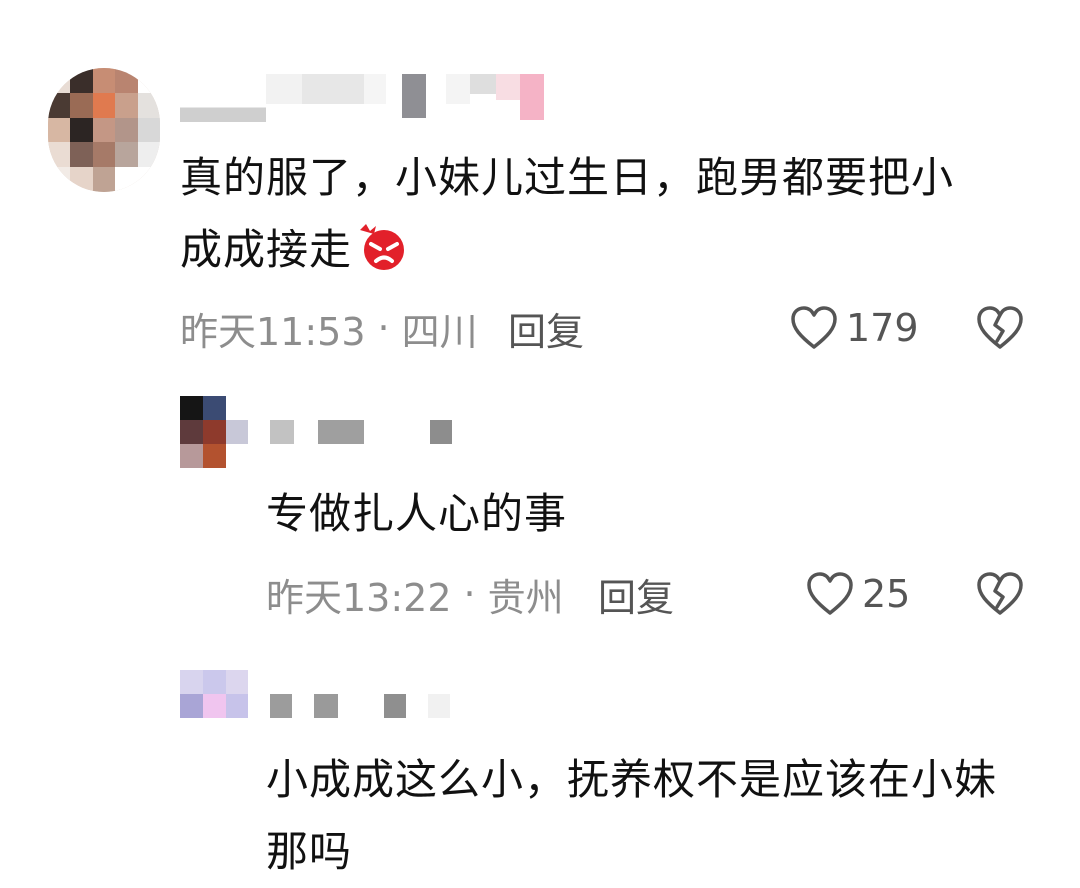  What do you see at coordinates (661, 816) in the screenshot?
I see `comment-text: 小成成这么小，抚养权不是应该在小妹 那吗` at bounding box center [661, 816].